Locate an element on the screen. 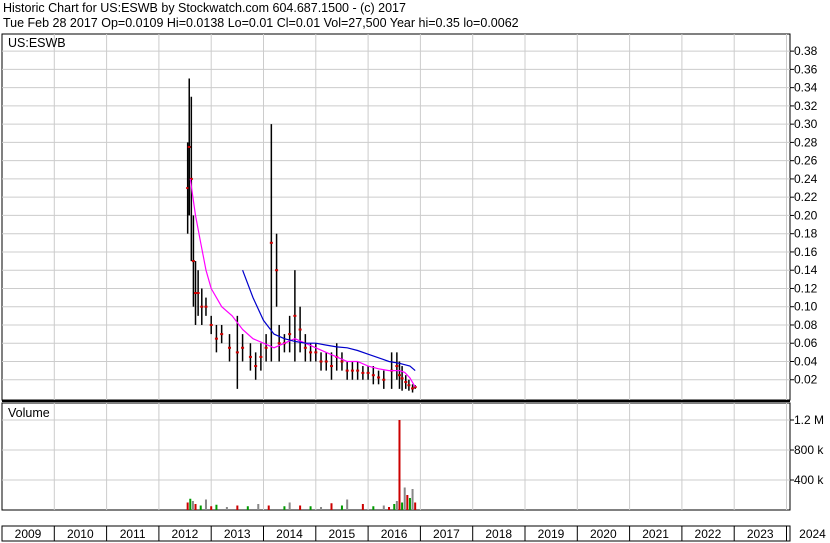 The height and width of the screenshot is (543, 830). x-tick-label: 2010 is located at coordinates (80, 534).